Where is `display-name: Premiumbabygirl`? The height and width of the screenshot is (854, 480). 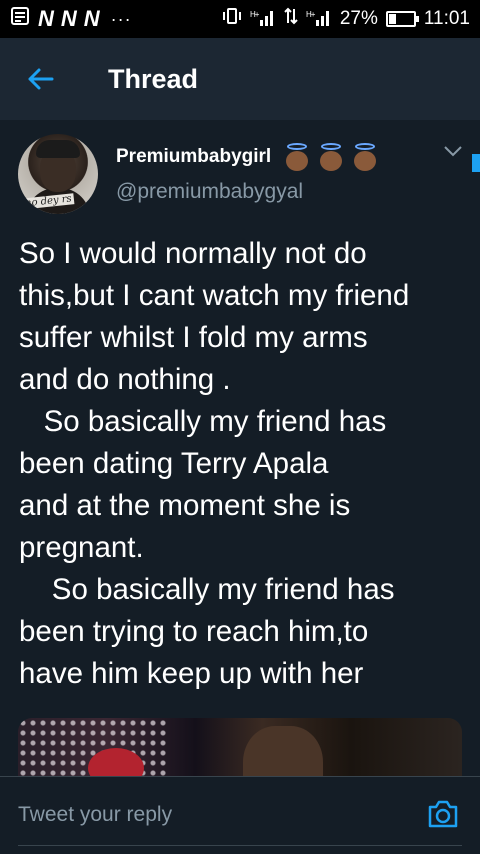 display-name: Premiumbabygirl is located at coordinates (193, 157).